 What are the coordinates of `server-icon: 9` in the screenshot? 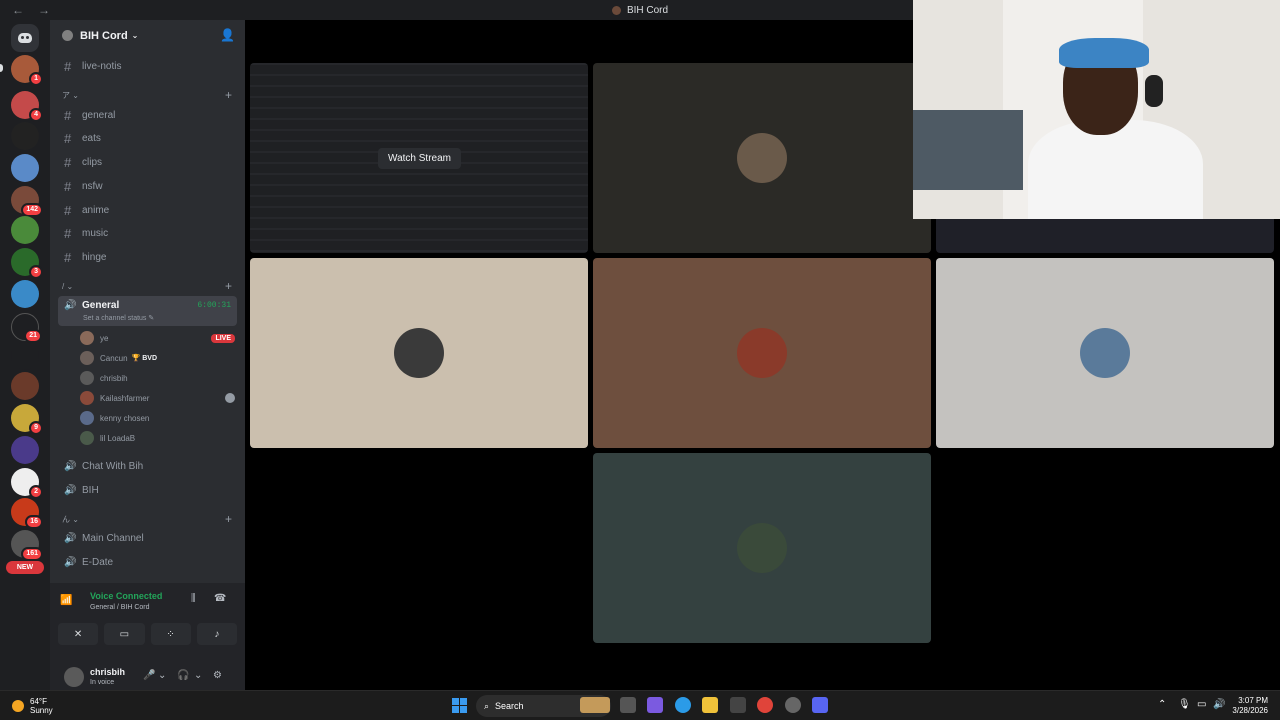 It's located at (27, 419).